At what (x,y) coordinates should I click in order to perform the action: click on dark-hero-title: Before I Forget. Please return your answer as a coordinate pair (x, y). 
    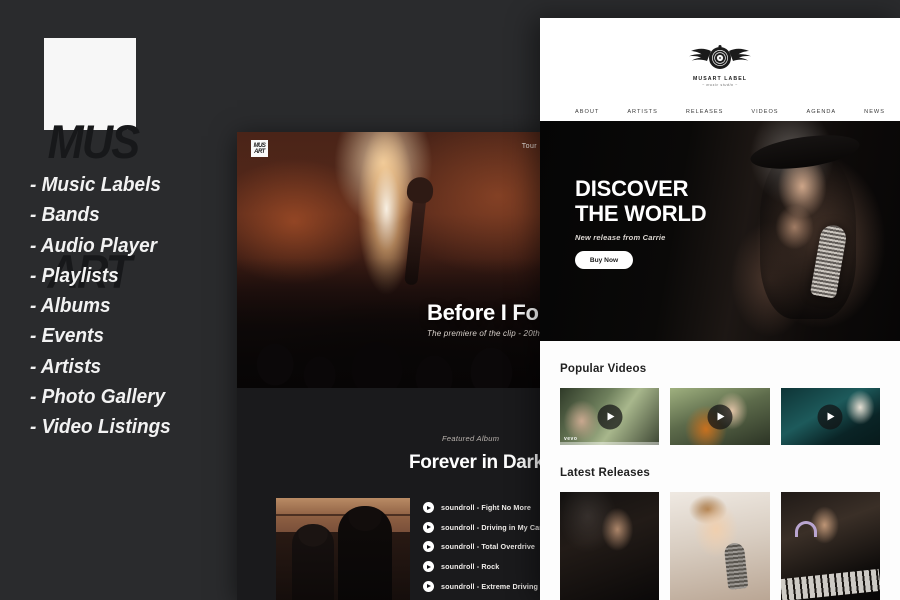
    Looking at the image, I should click on (491, 312).